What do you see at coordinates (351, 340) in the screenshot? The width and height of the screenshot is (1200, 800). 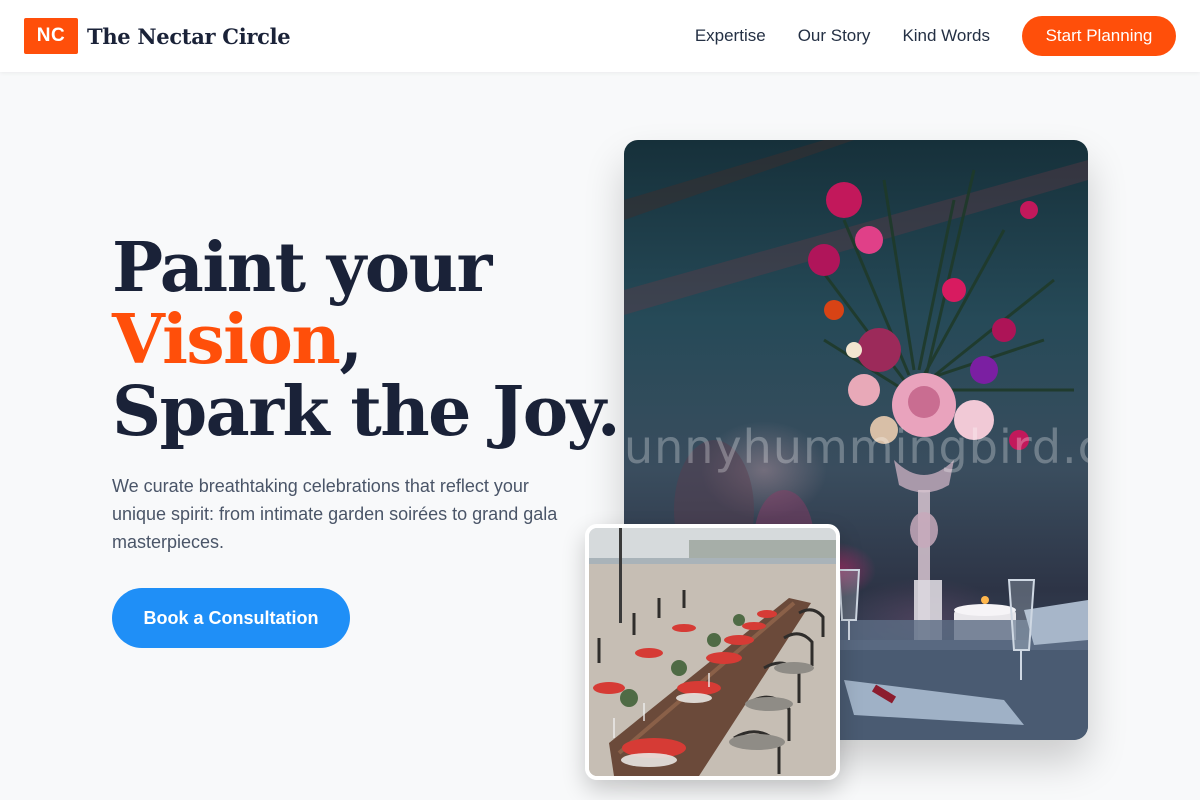 I see `hero-title-comma: ,` at bounding box center [351, 340].